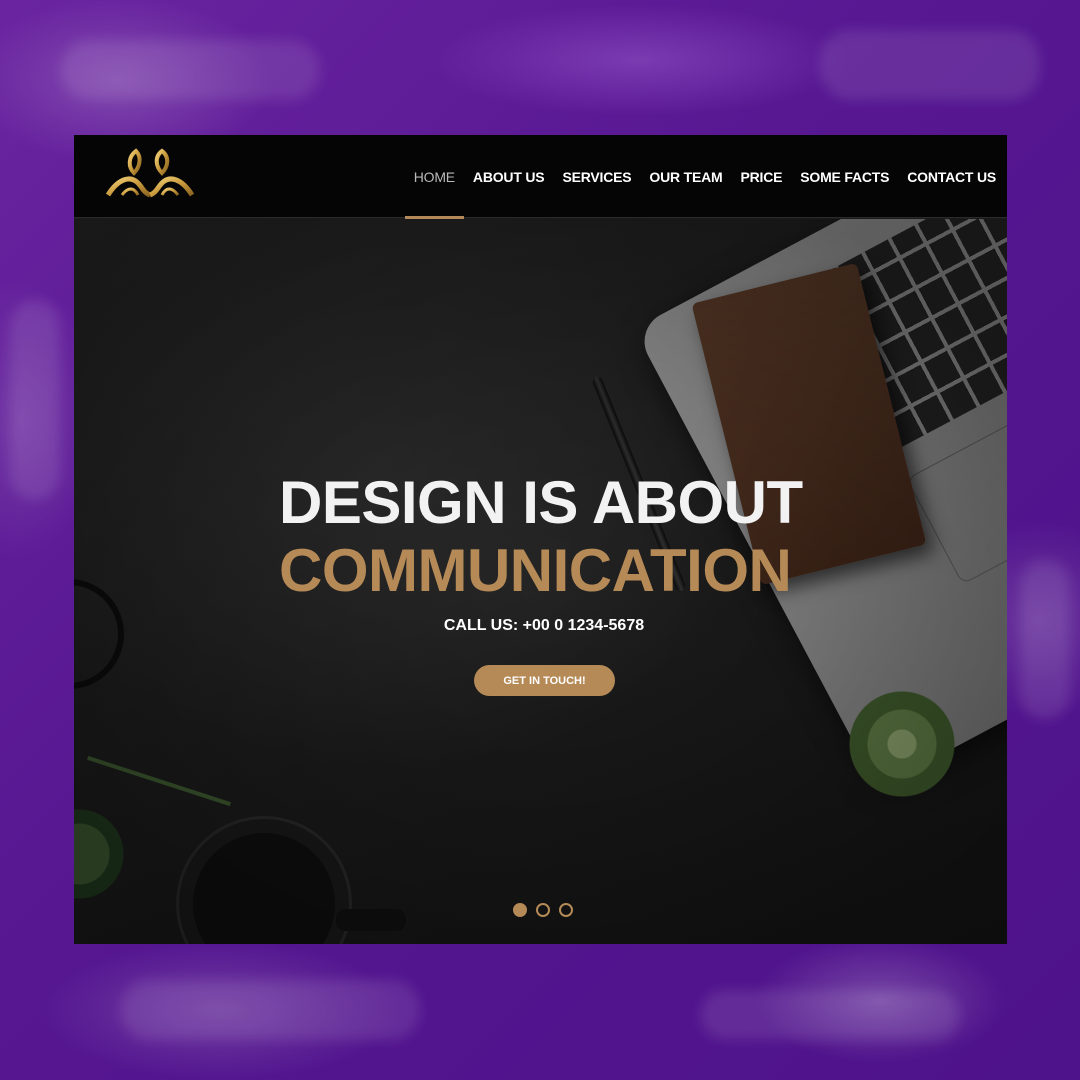 Image resolution: width=1080 pixels, height=1080 pixels. What do you see at coordinates (544, 680) in the screenshot?
I see `get-in-touch-button: GET IN TOUCH!` at bounding box center [544, 680].